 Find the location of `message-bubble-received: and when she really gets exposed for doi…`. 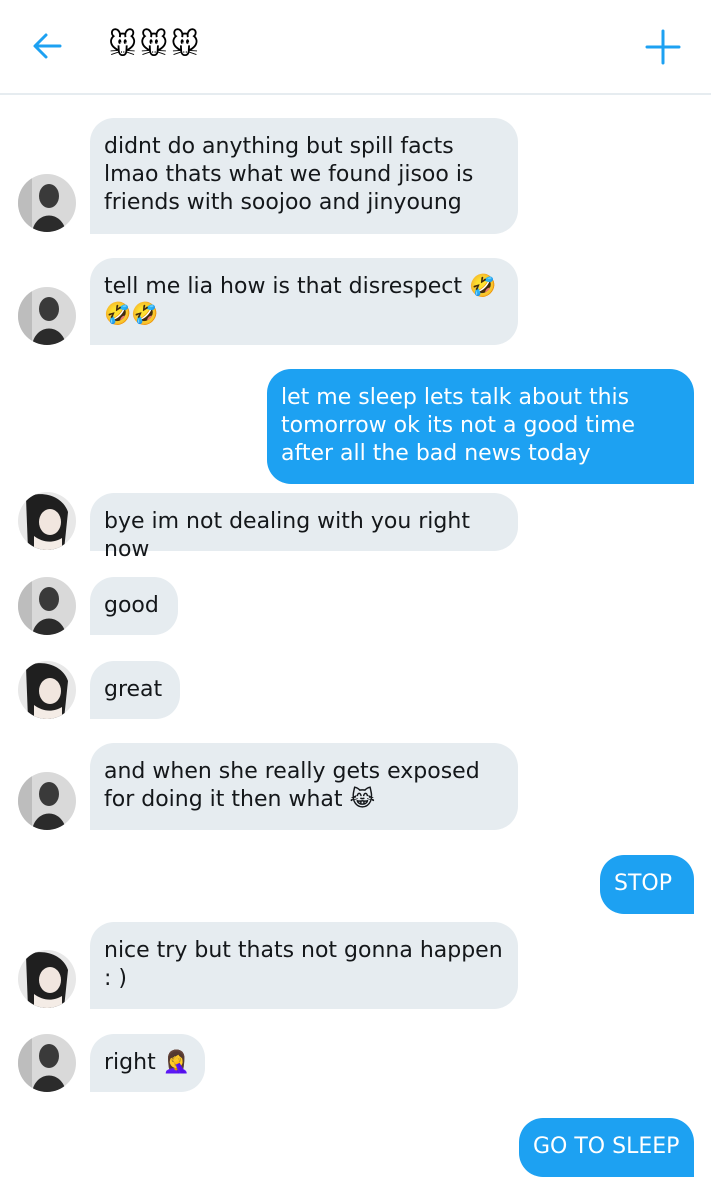

message-bubble-received: and when she really gets exposed for doi… is located at coordinates (304, 786).